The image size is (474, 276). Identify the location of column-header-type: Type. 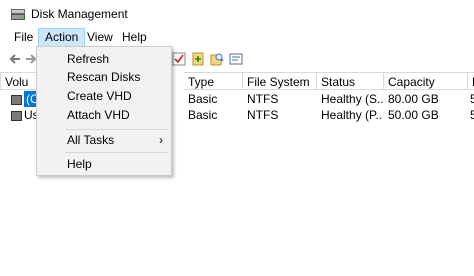
(213, 81).